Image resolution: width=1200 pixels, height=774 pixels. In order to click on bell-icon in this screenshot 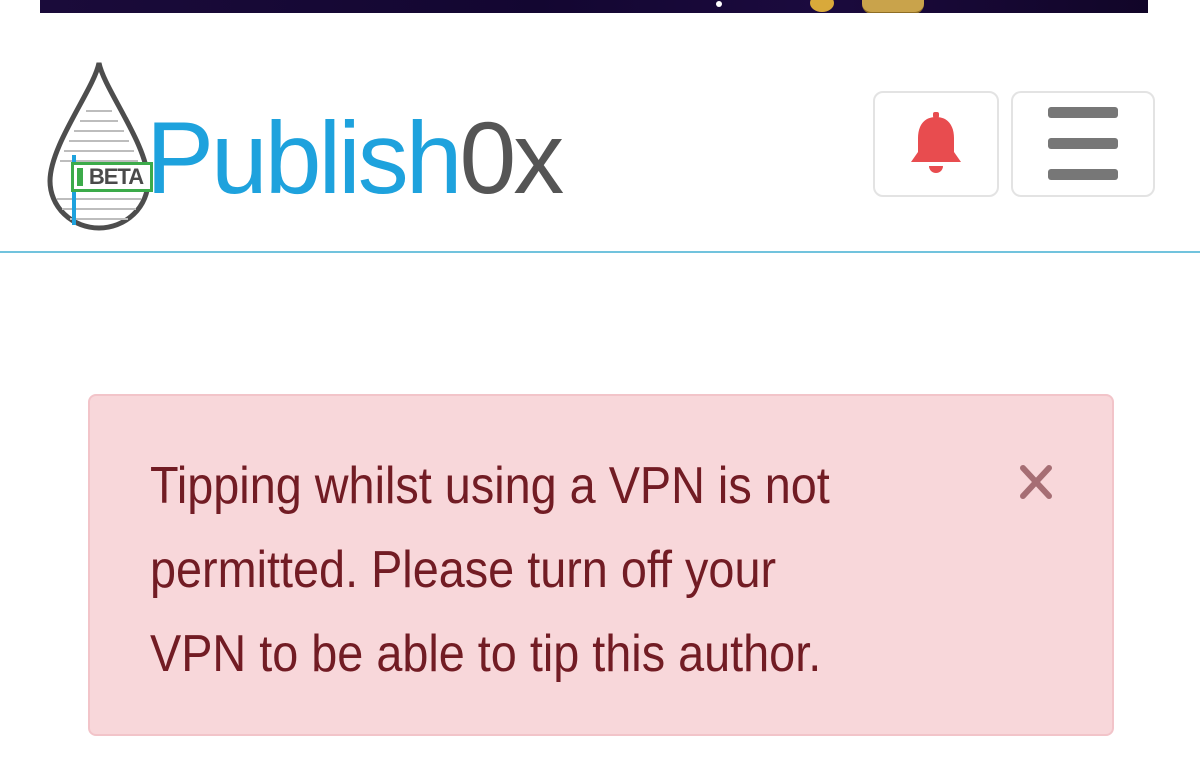, I will do `click(936, 142)`.